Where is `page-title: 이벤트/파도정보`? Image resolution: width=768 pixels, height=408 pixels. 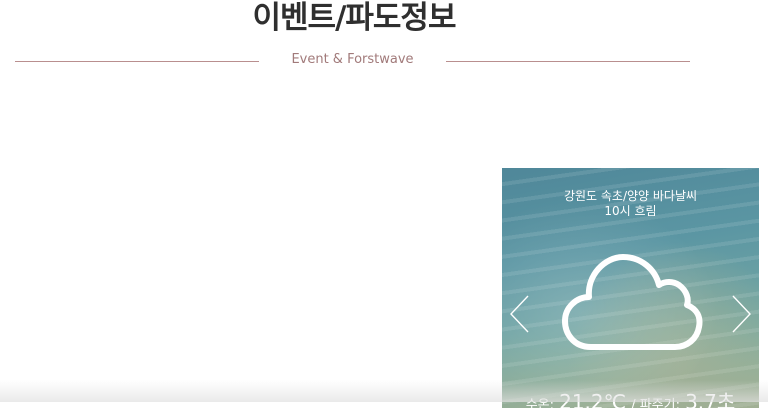
page-title: 이벤트/파도정보 is located at coordinates (354, 18).